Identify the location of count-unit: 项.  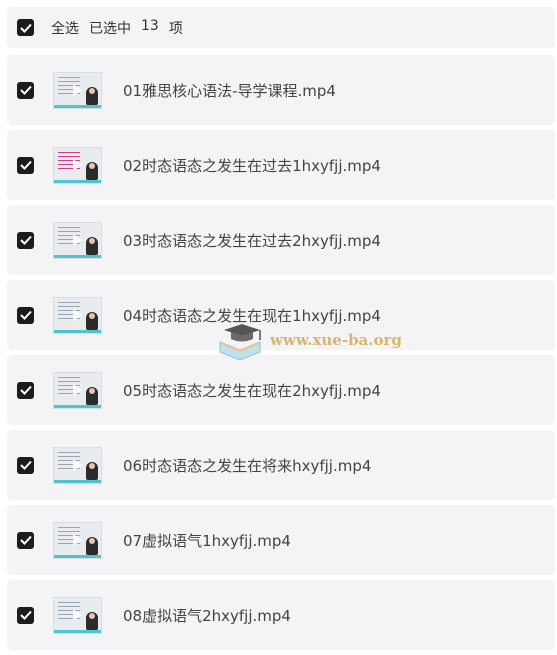
(175, 28).